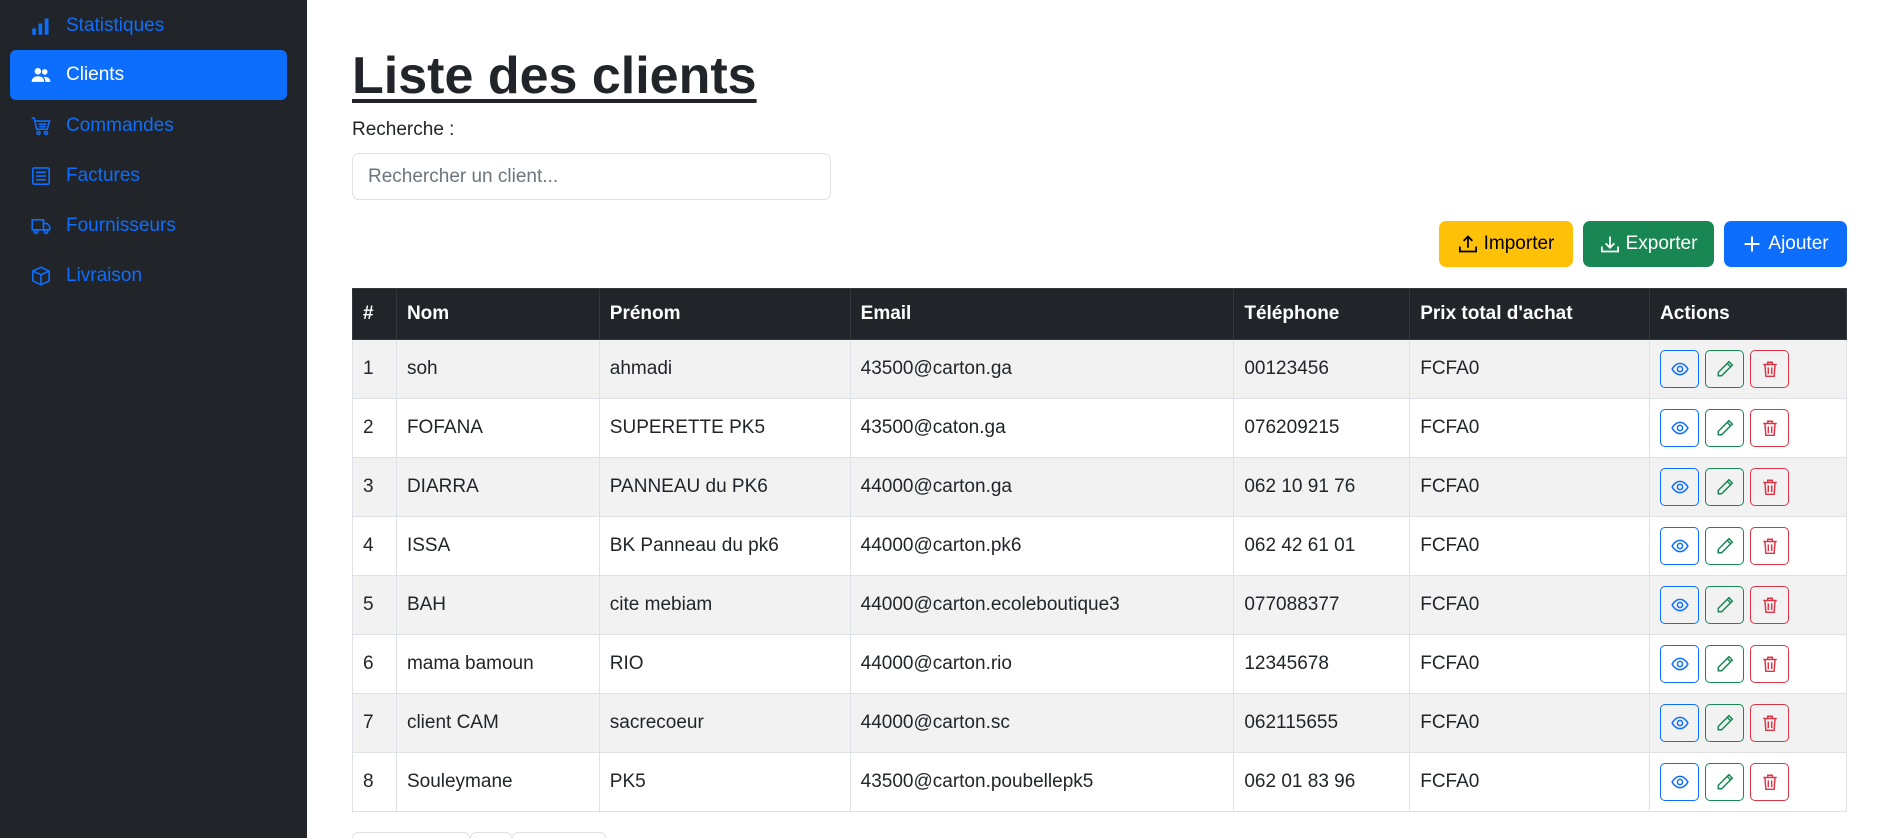 The width and height of the screenshot is (1895, 838). Describe the element at coordinates (591, 176) in the screenshot. I see `search-input` at that location.